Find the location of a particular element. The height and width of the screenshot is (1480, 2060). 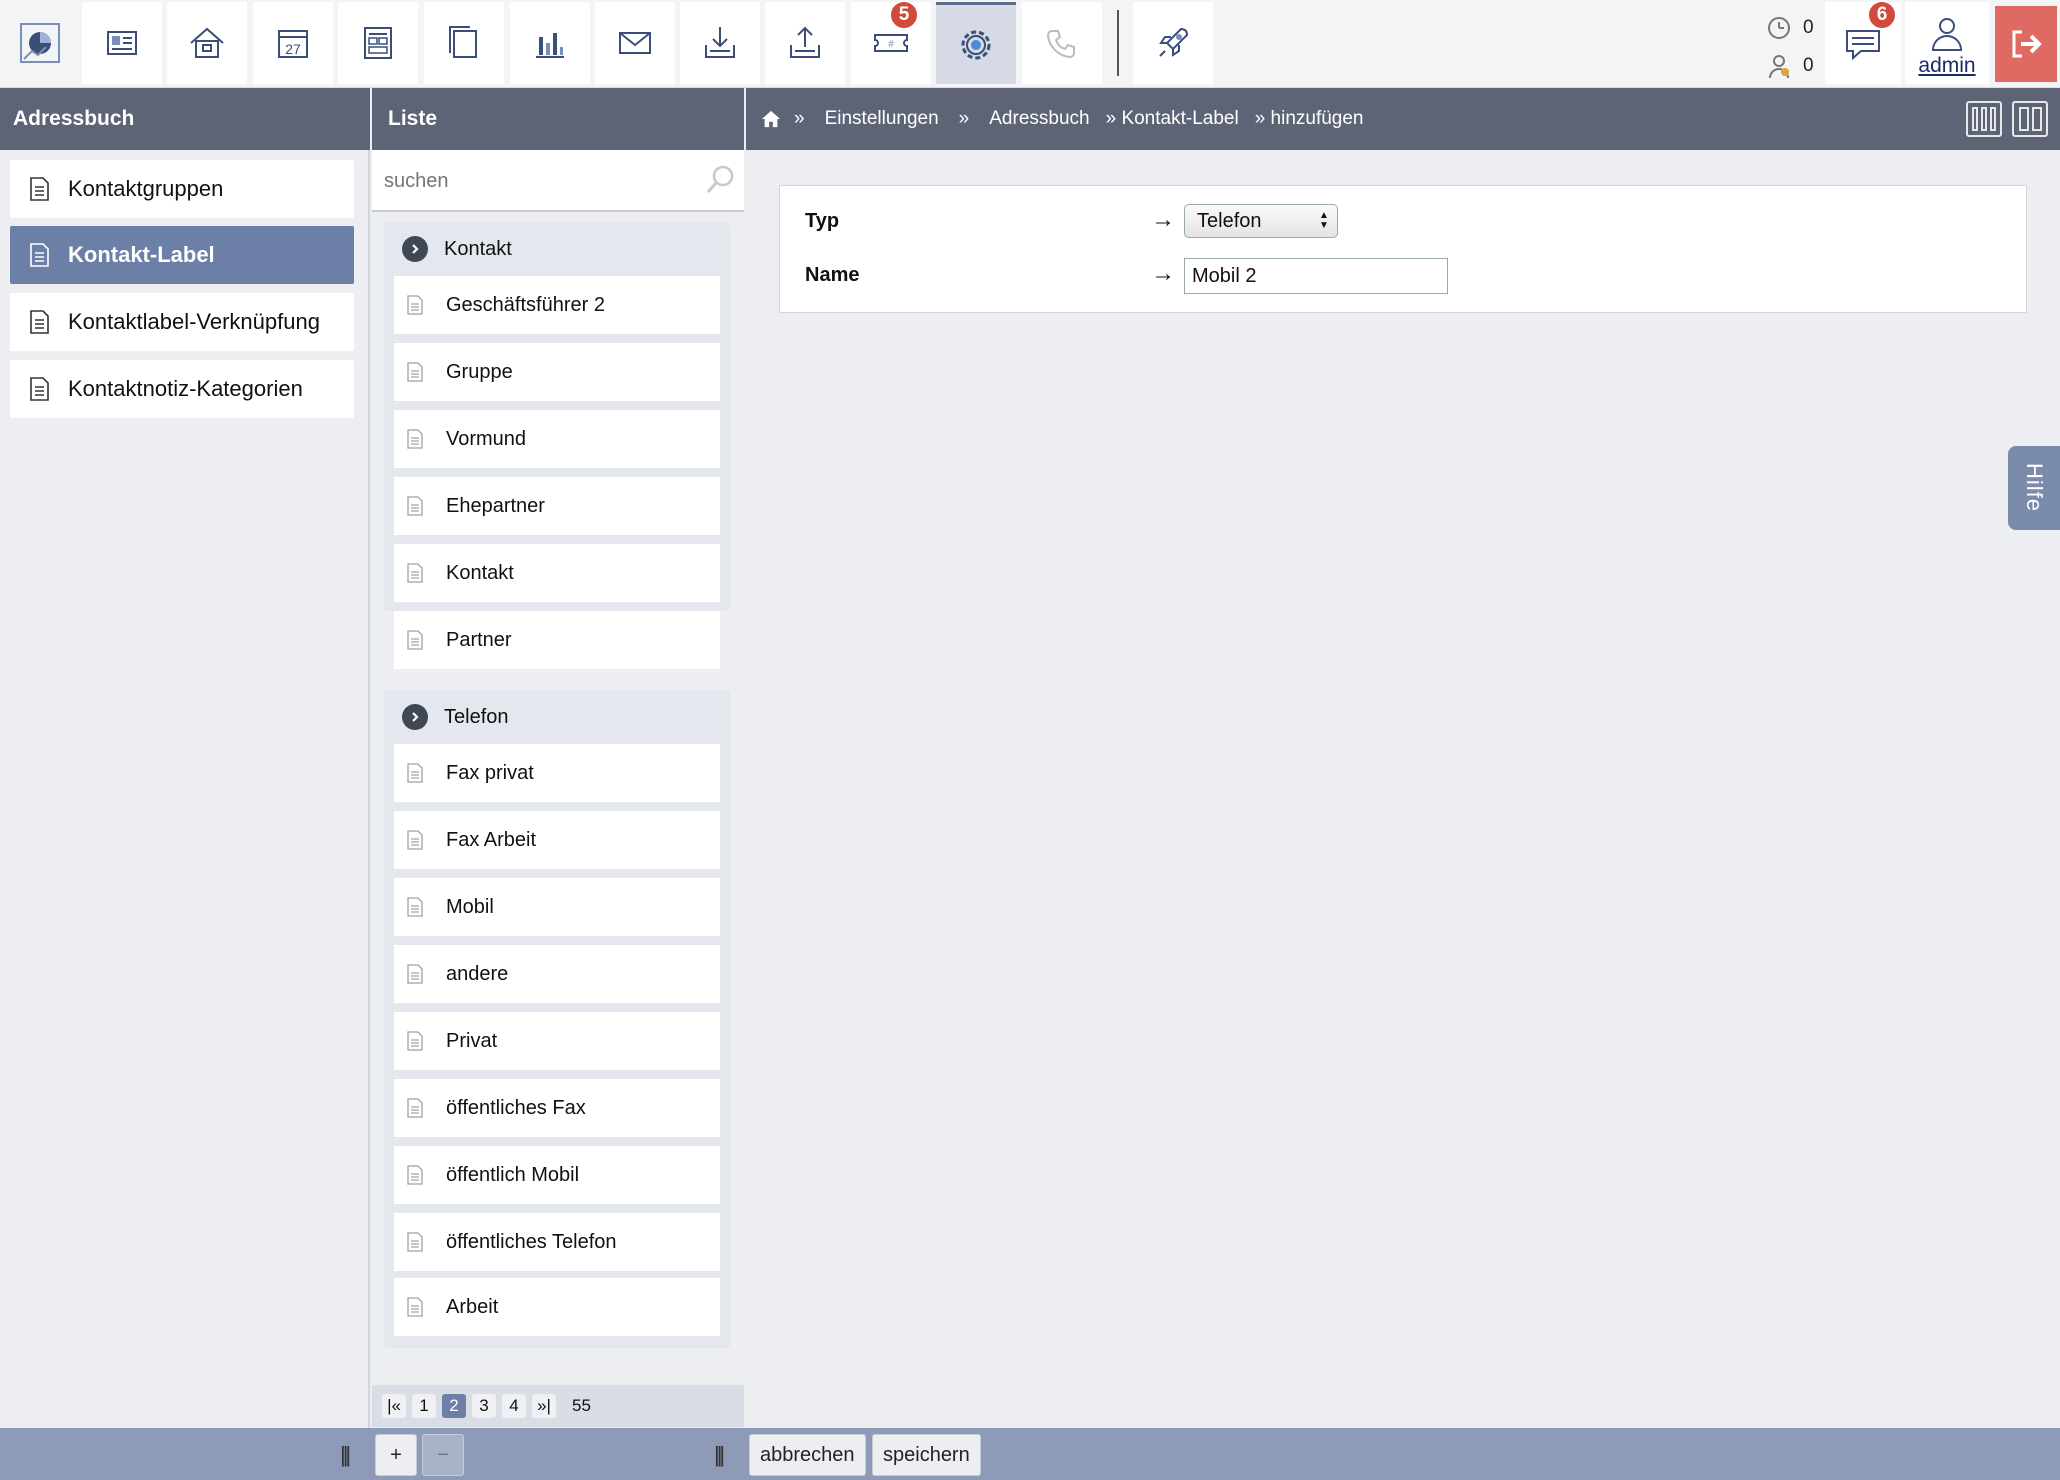

user-counter: 0 is located at coordinates (1793, 66).